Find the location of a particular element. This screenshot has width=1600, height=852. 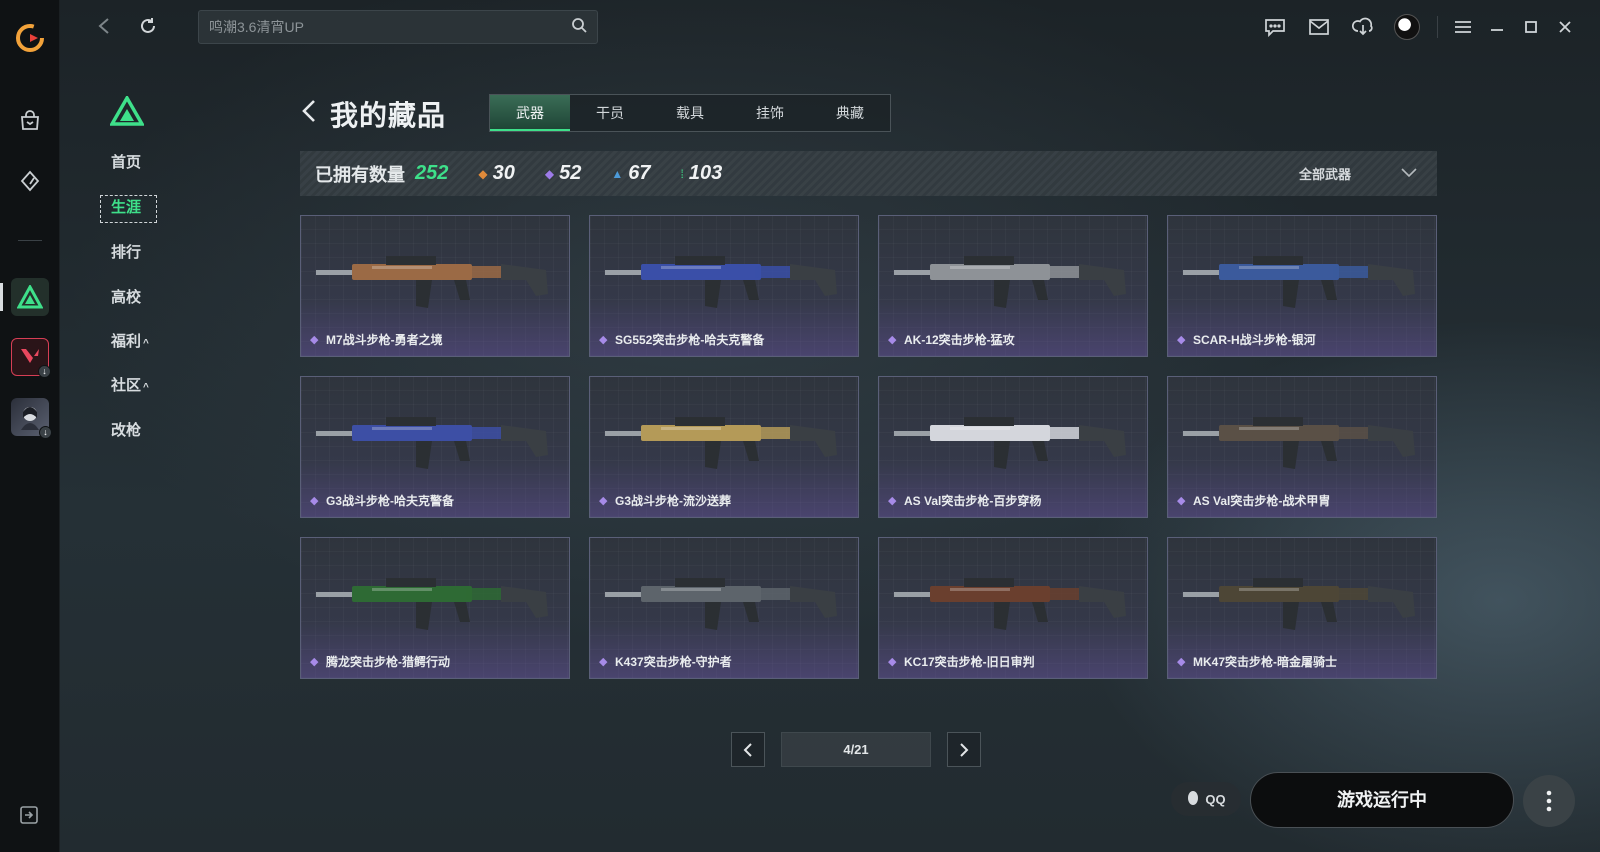

search-input is located at coordinates (390, 27).